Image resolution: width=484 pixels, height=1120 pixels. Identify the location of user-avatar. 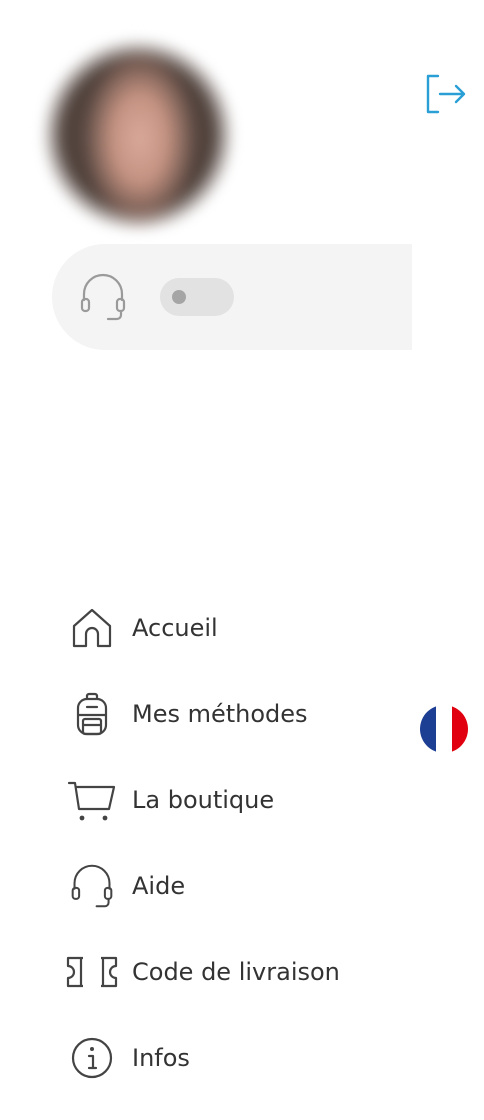
(138, 135).